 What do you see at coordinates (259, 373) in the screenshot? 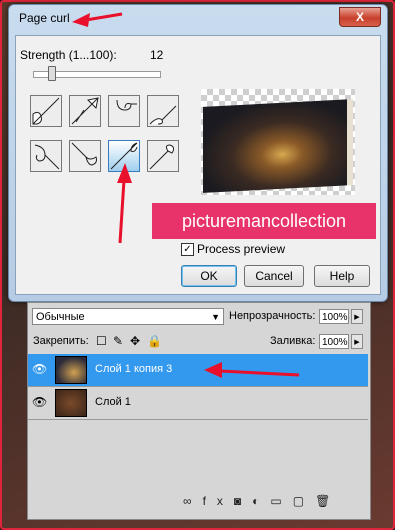
I see `arrow-to-layer` at bounding box center [259, 373].